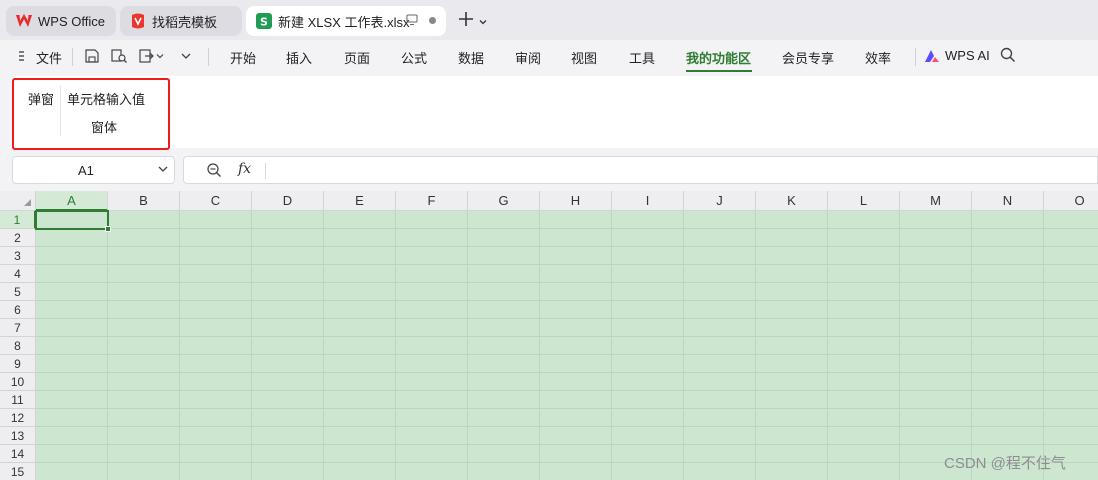  What do you see at coordinates (504, 201) in the screenshot?
I see `column-header-g: G` at bounding box center [504, 201].